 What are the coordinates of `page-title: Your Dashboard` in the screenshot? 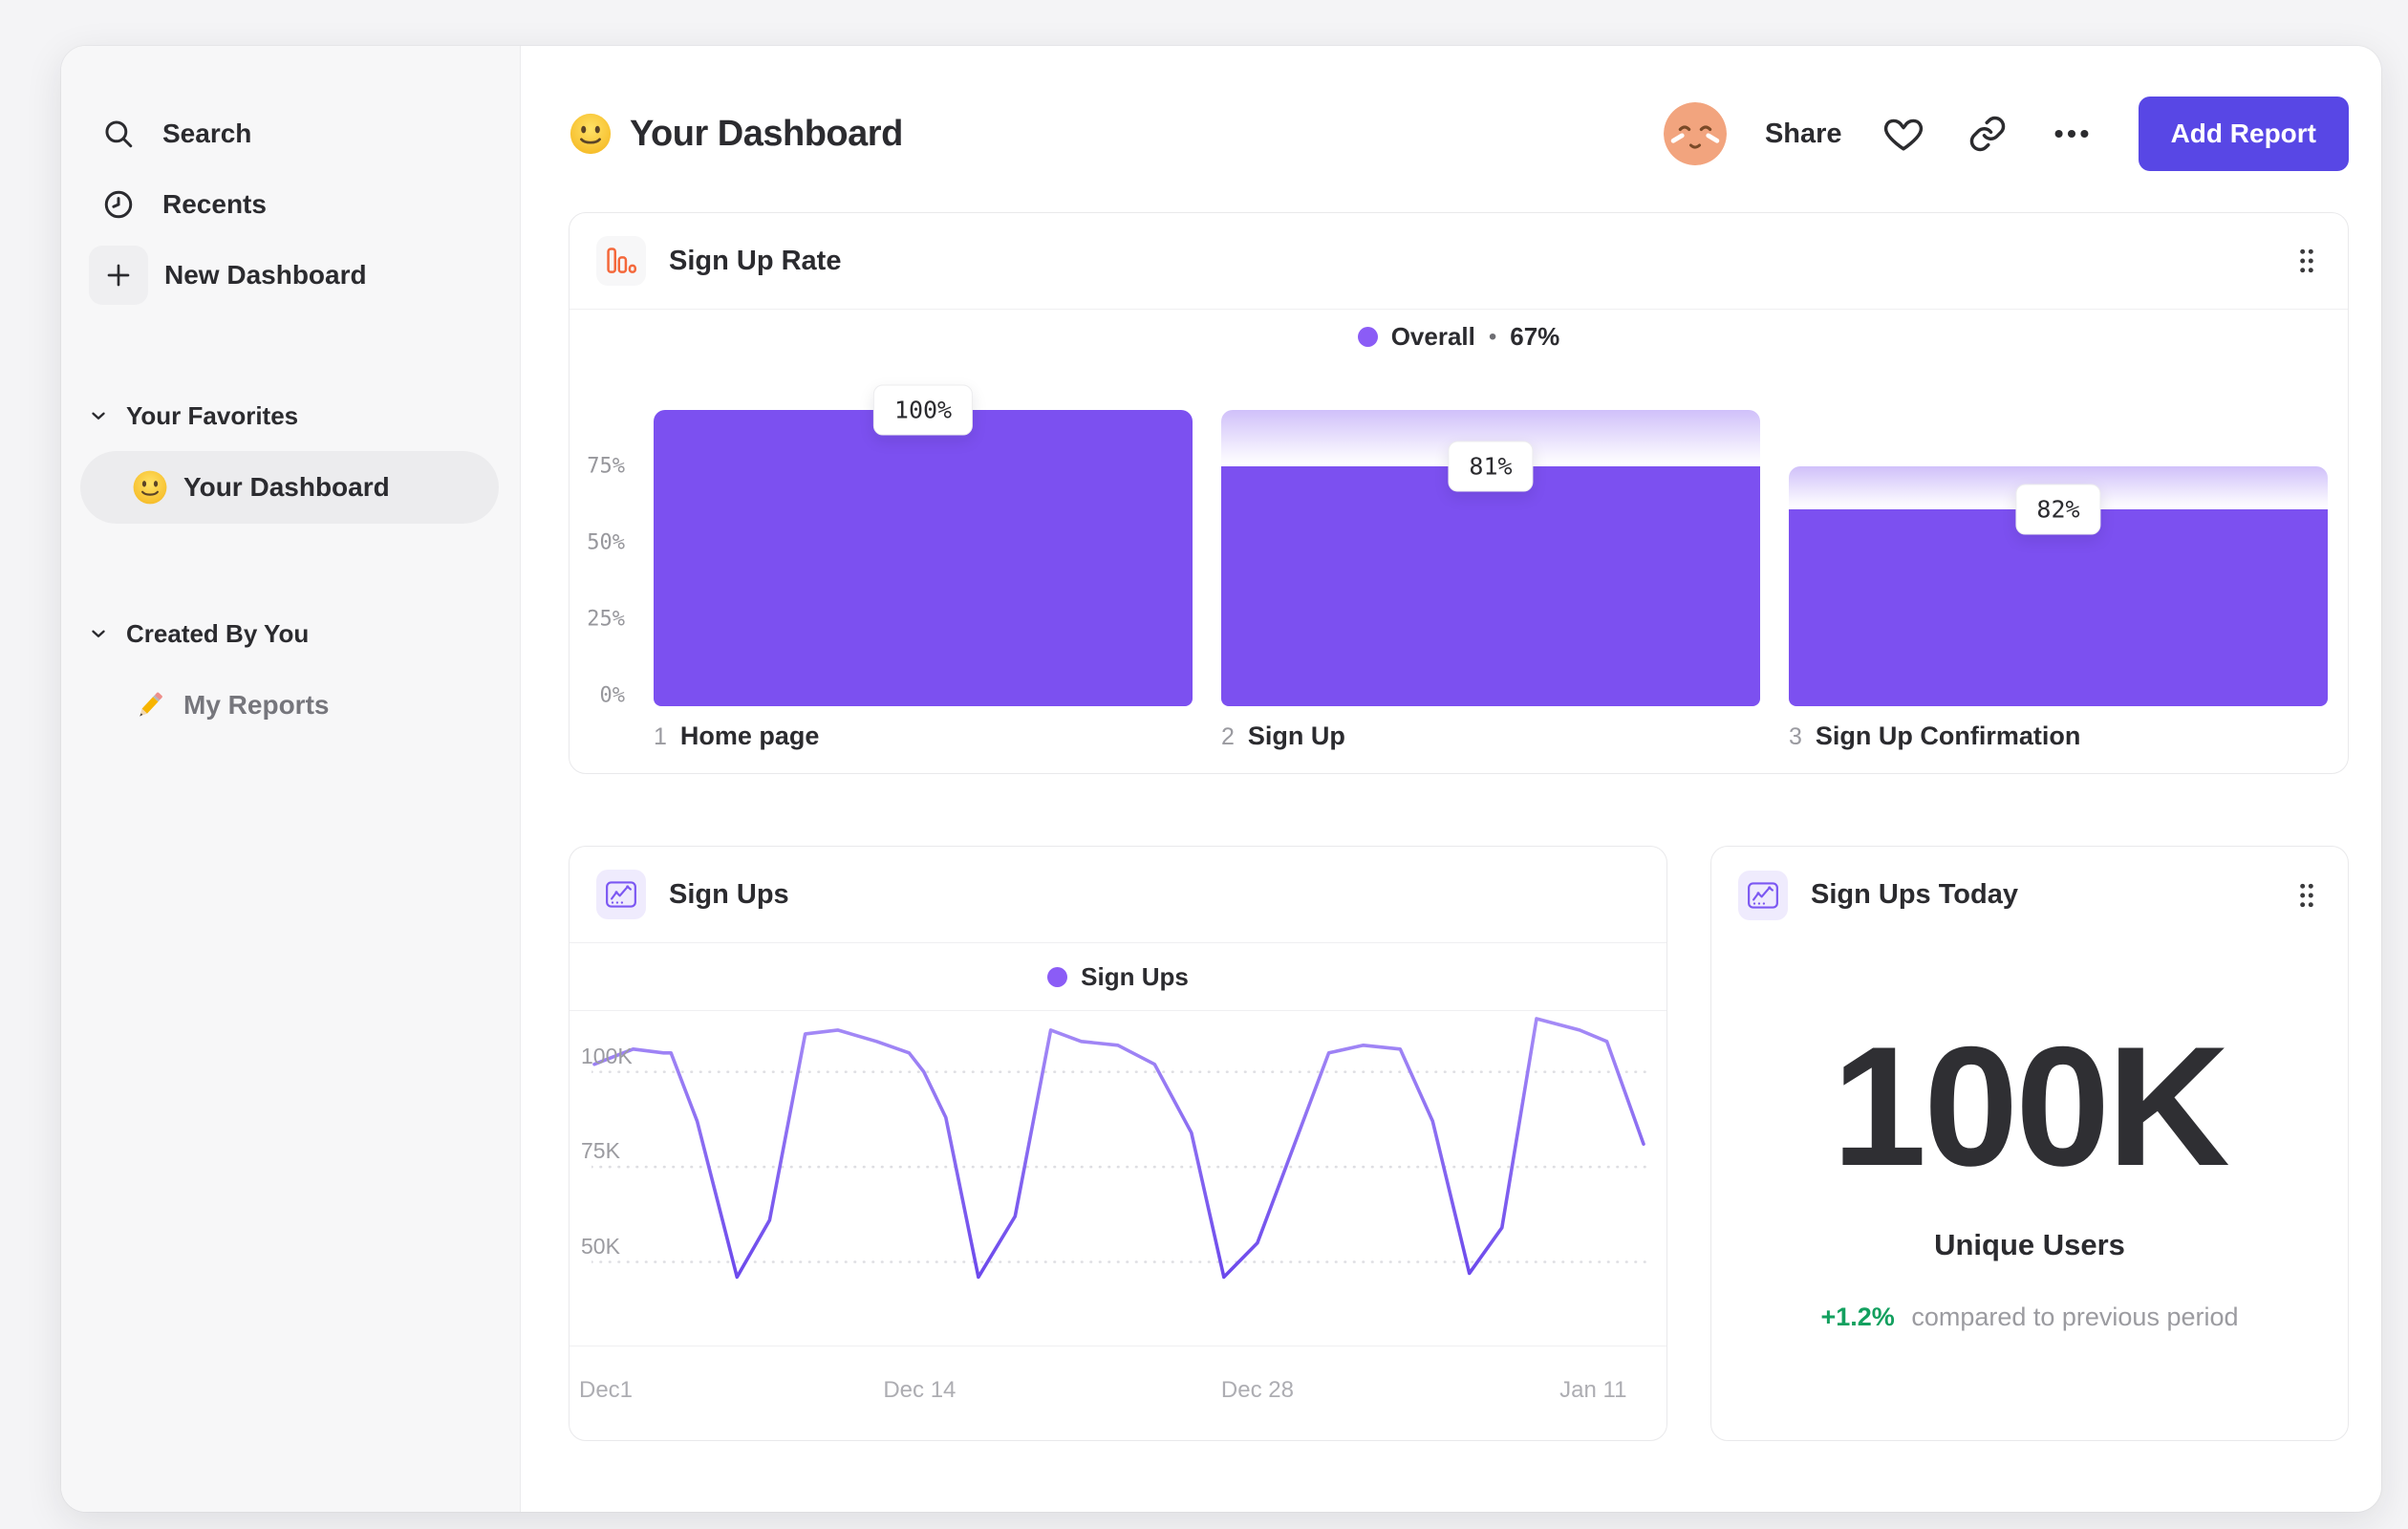 It's located at (767, 133).